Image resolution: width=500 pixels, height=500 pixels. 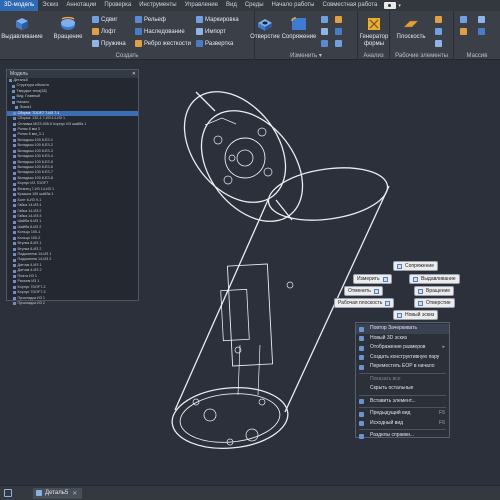 I want to click on derive-button: Наследование, so click(x=160, y=31).